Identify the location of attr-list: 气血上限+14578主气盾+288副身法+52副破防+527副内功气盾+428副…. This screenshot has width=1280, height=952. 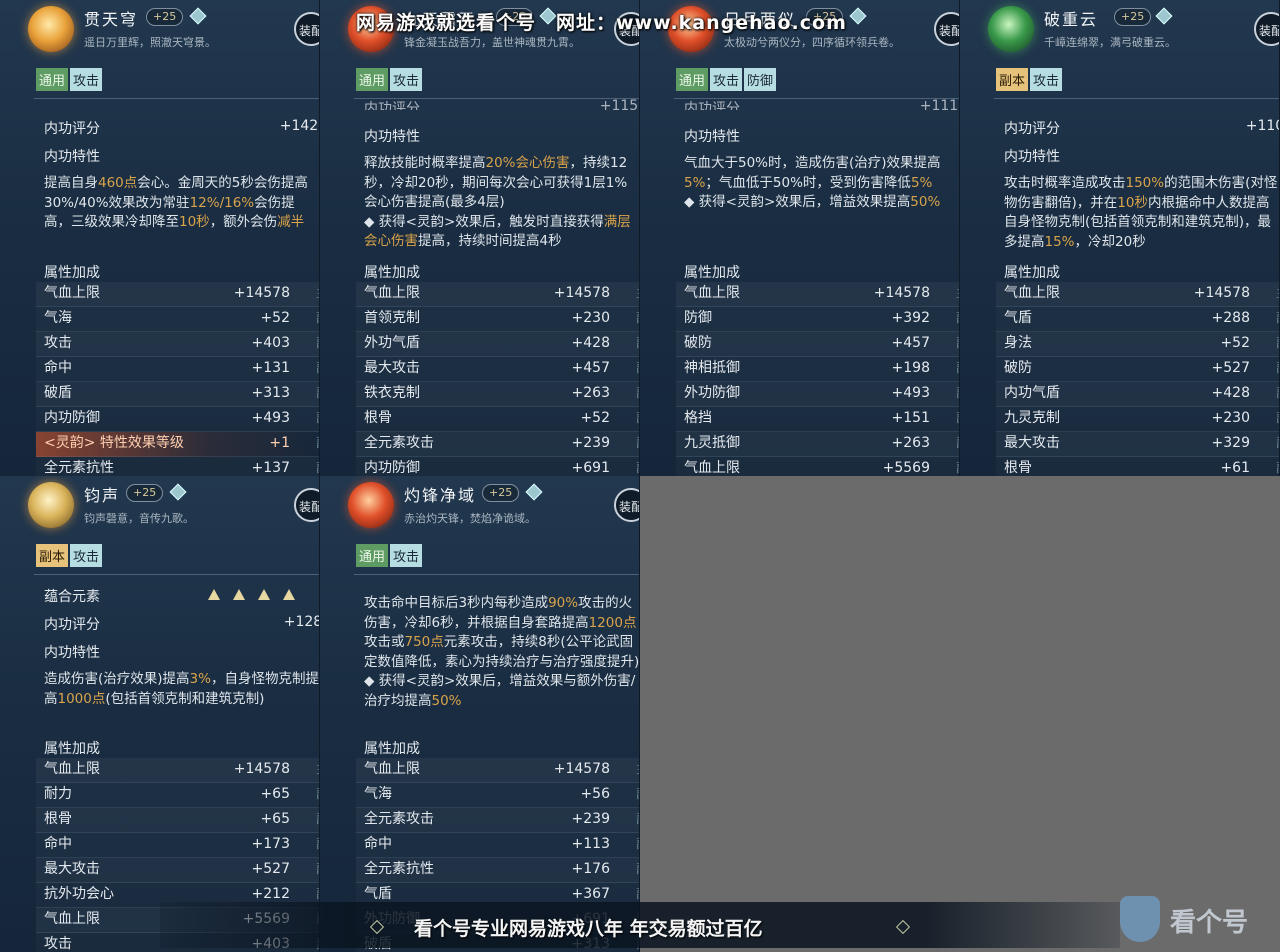
(1137, 379).